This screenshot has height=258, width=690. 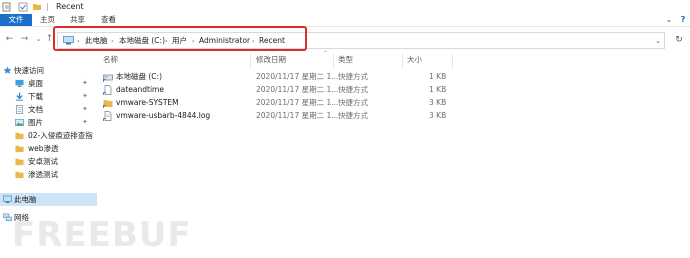 I want to click on properties-icon, so click(x=7, y=7).